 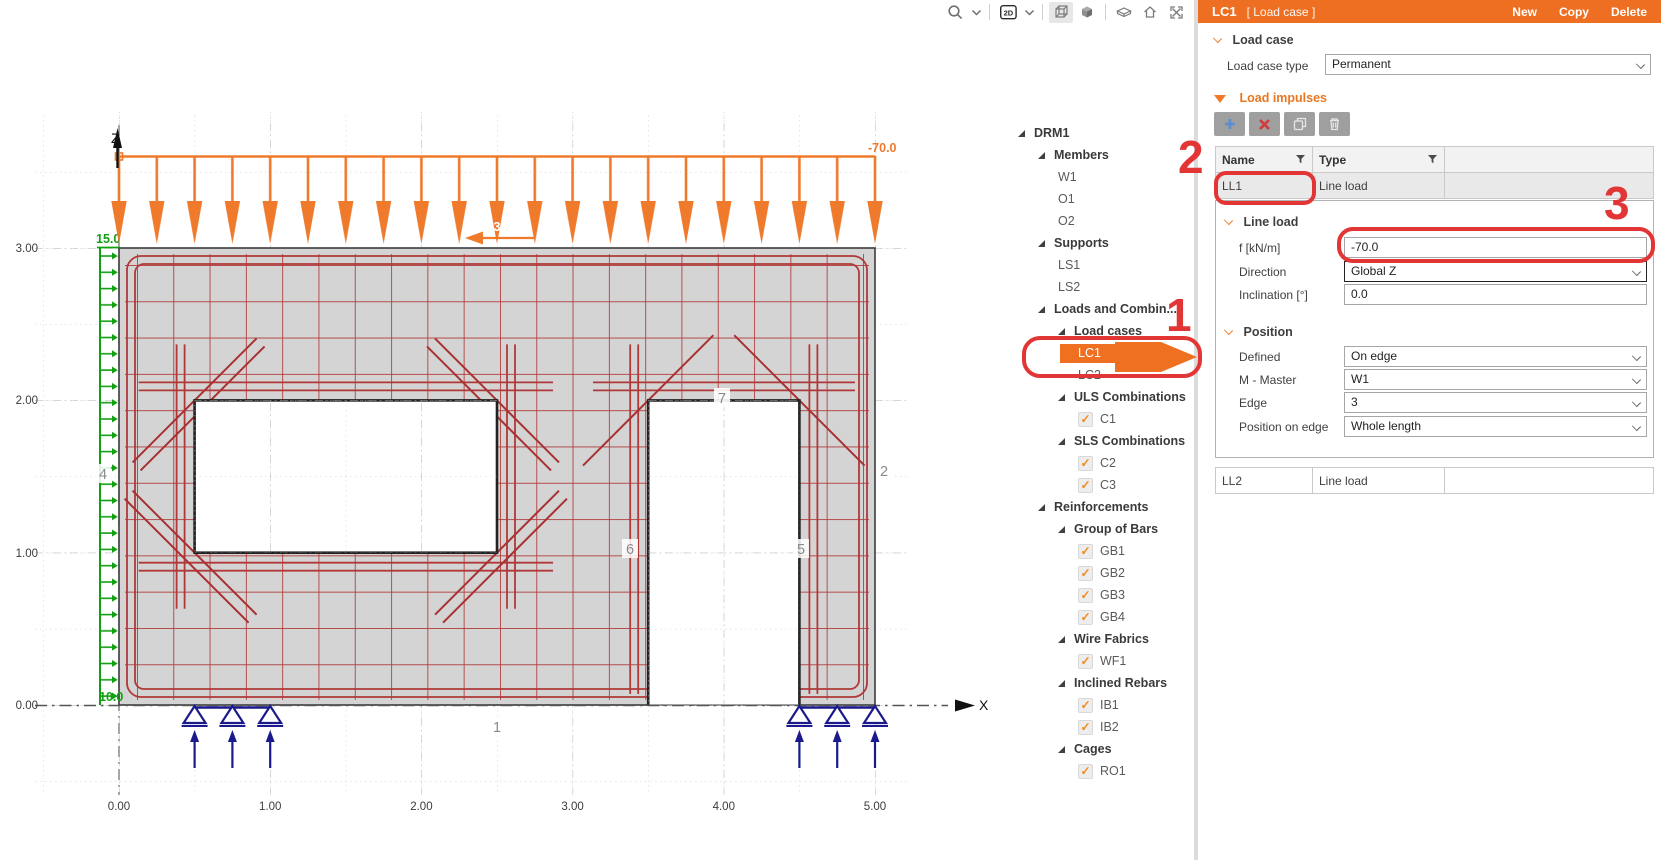 I want to click on inclination-input: 0.0, so click(x=1495, y=294).